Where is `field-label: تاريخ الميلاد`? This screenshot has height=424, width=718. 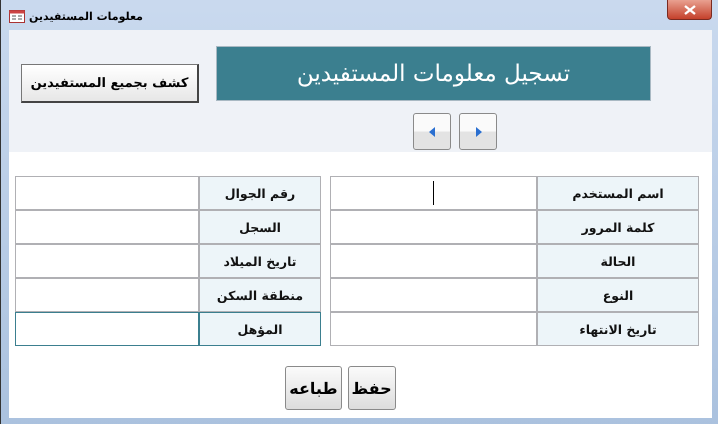
field-label: تاريخ الميلاد is located at coordinates (260, 261).